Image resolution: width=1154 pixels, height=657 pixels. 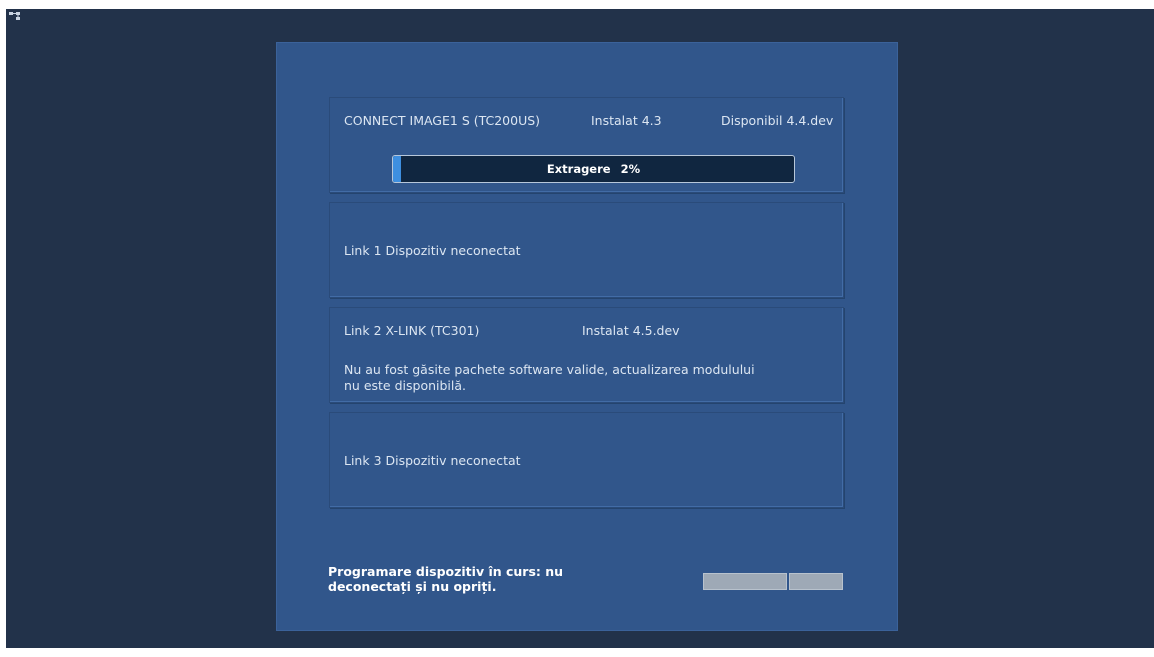 I want to click on progress-label: Extragere 2%, so click(x=593, y=169).